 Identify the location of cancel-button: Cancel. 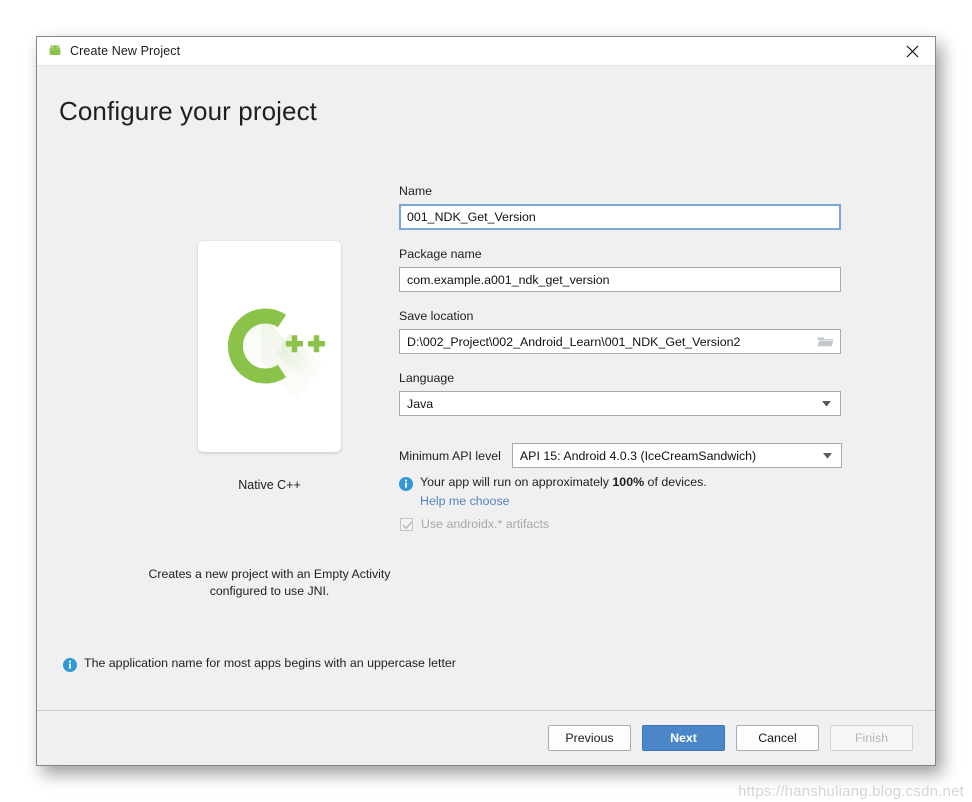
(777, 738).